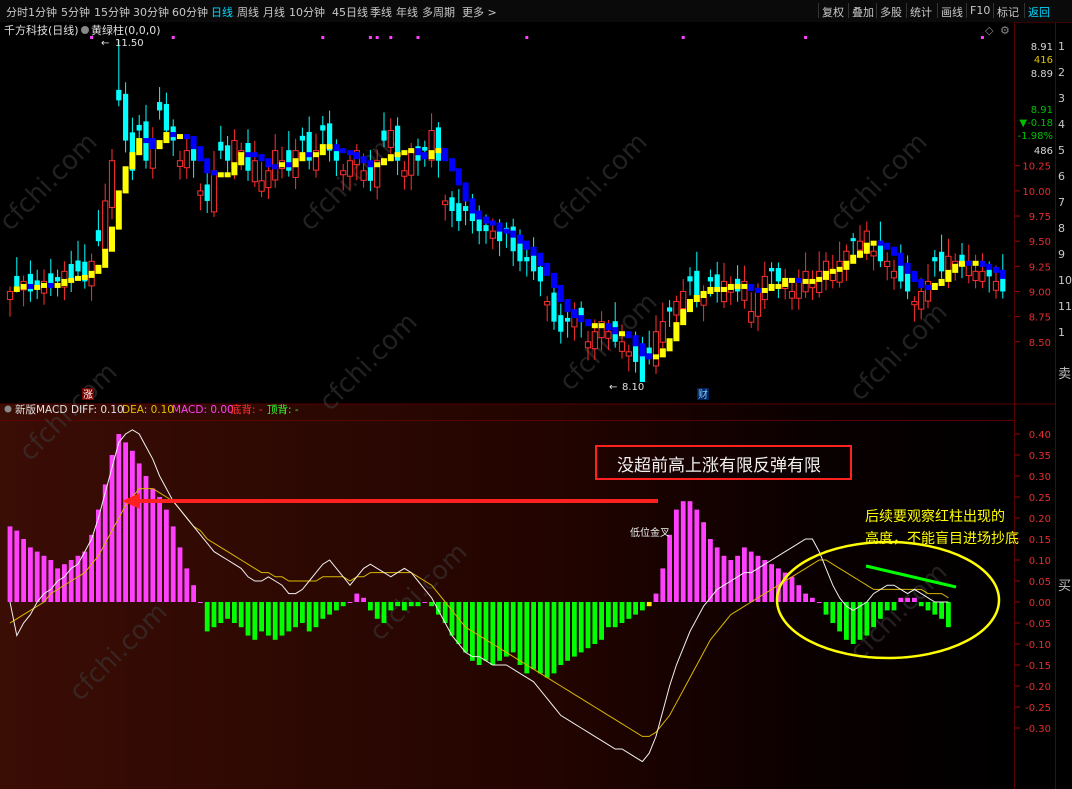 This screenshot has width=1072, height=789. I want to click on period-tab: 日线, so click(222, 12).